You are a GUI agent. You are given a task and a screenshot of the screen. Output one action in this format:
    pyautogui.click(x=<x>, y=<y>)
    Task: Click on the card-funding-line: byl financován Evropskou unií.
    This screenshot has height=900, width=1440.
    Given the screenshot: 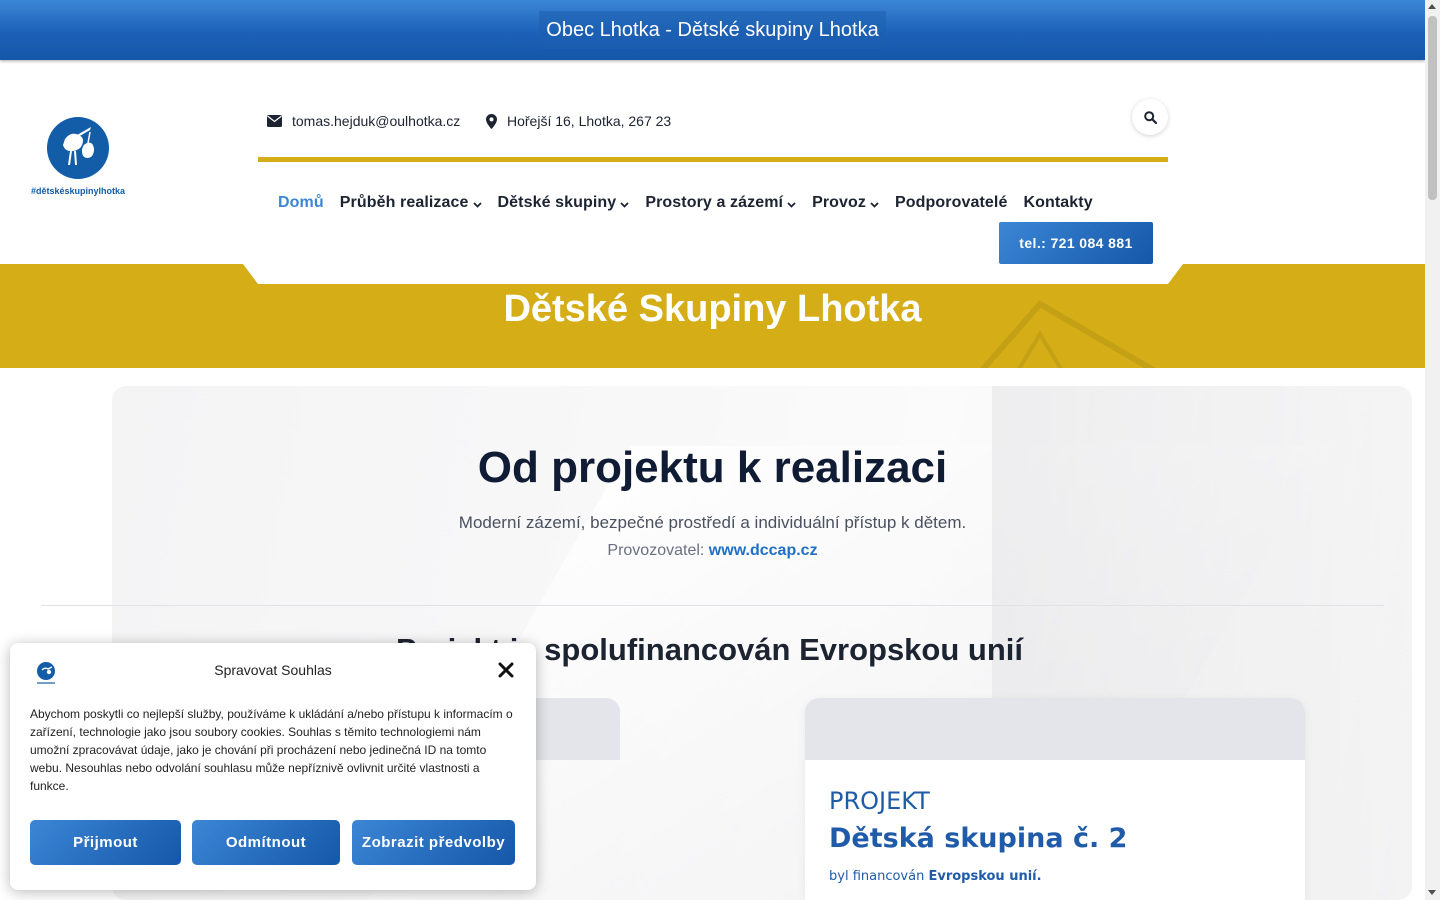 What is the action you would take?
    pyautogui.click(x=935, y=876)
    